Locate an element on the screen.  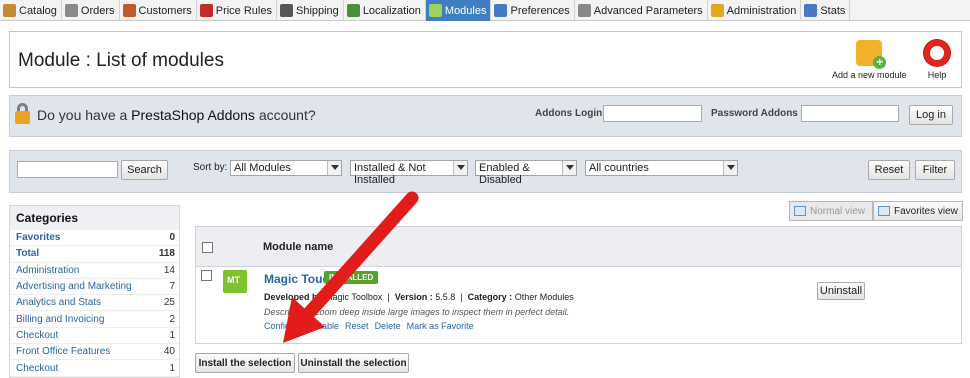
page-title: Module : List of modules is located at coordinates (121, 60).